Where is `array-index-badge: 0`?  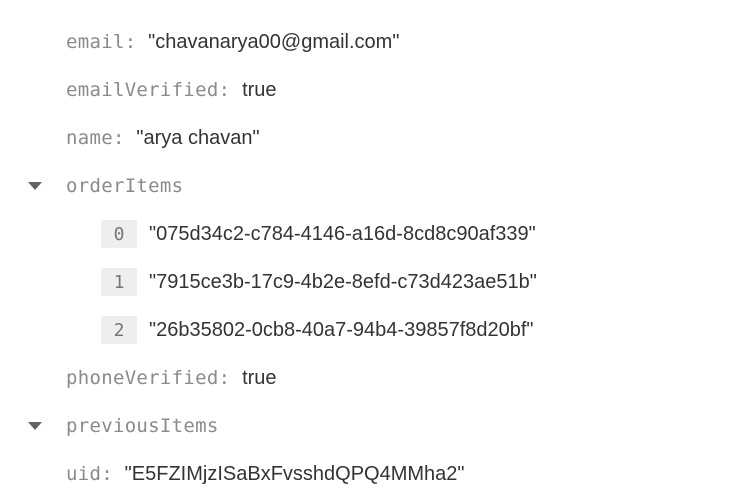 array-index-badge: 0 is located at coordinates (119, 234).